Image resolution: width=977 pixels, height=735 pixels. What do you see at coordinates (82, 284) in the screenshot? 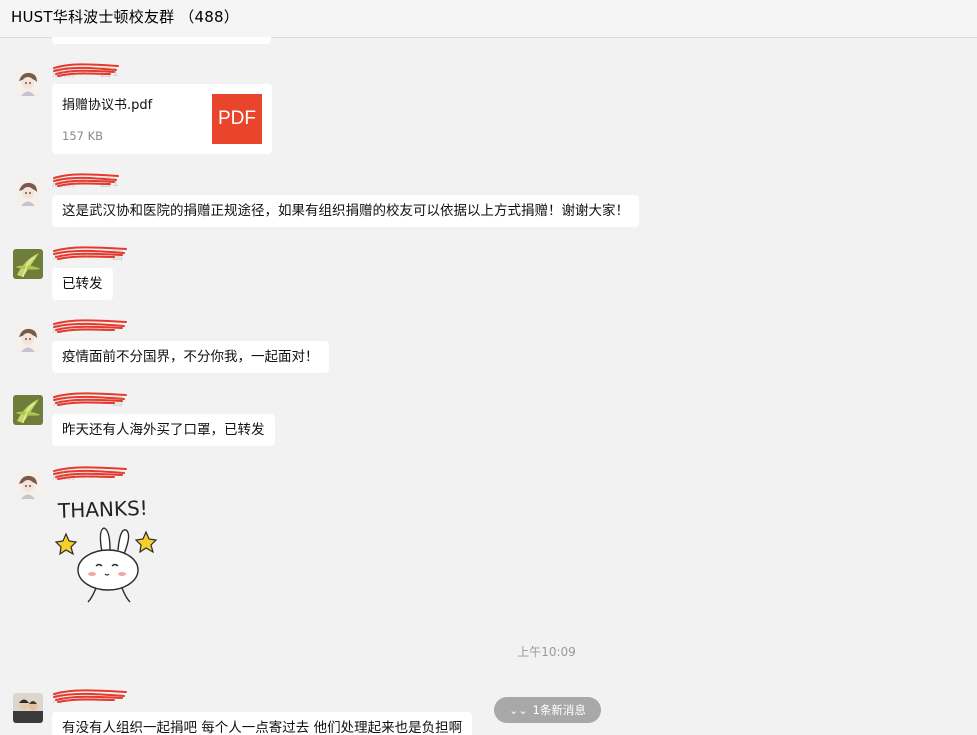
I see `message-bubble: 已转发` at bounding box center [82, 284].